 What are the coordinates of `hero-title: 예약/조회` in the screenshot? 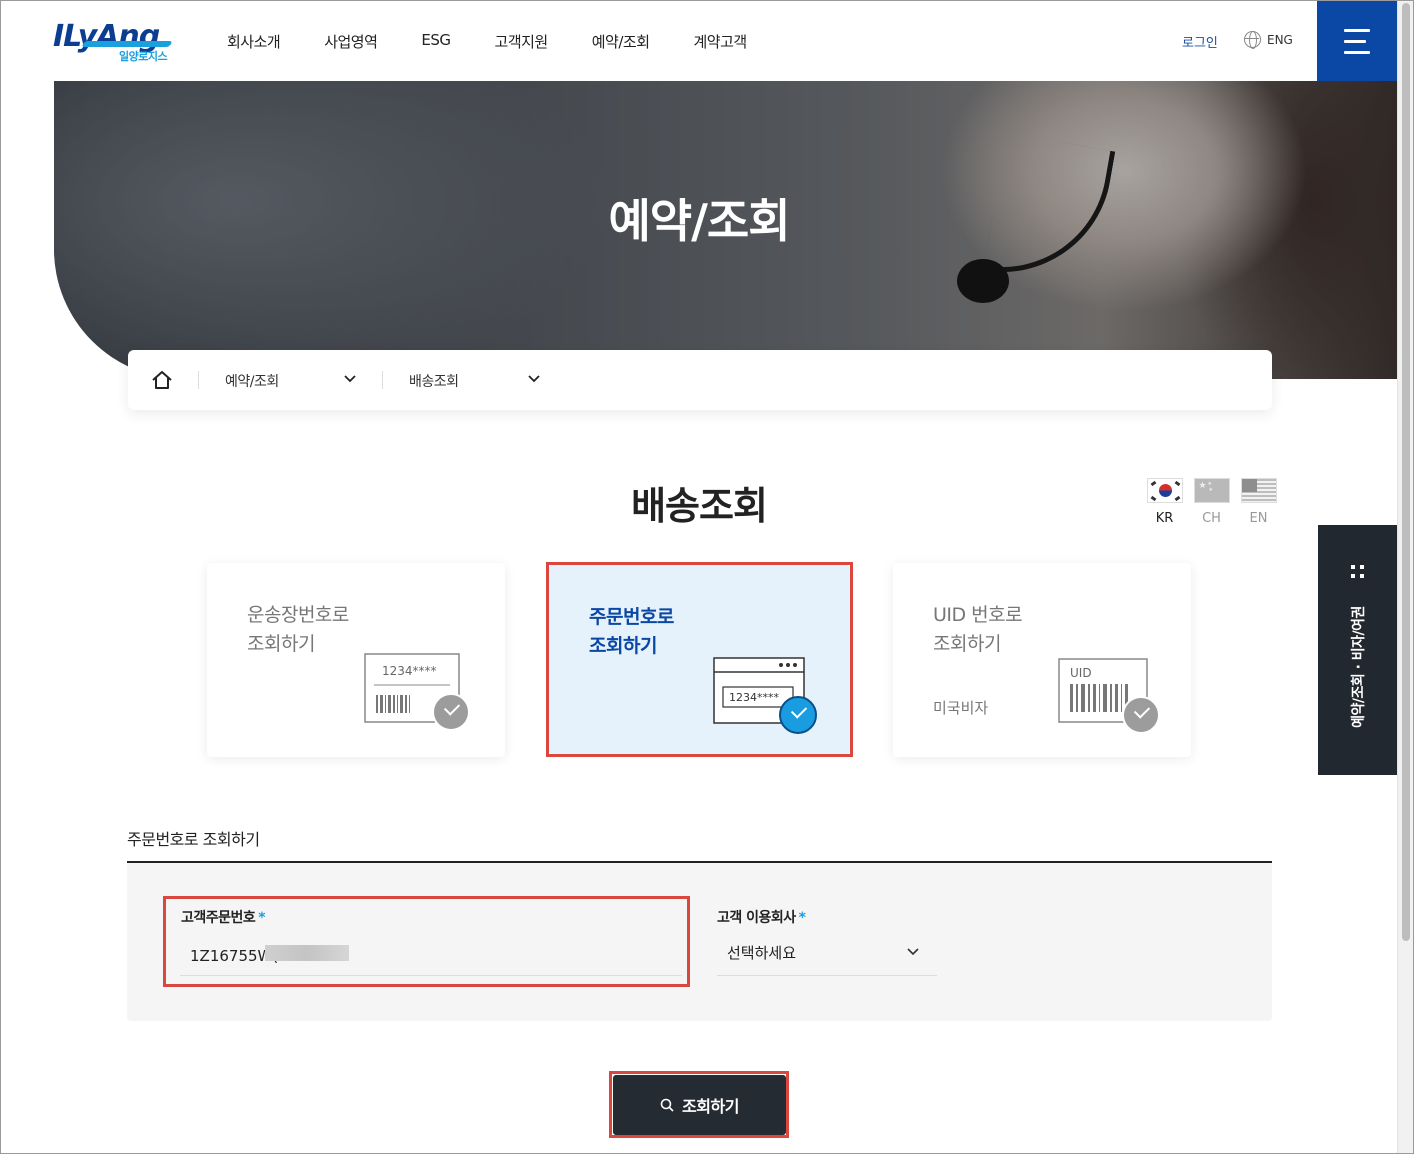 It's located at (699, 221).